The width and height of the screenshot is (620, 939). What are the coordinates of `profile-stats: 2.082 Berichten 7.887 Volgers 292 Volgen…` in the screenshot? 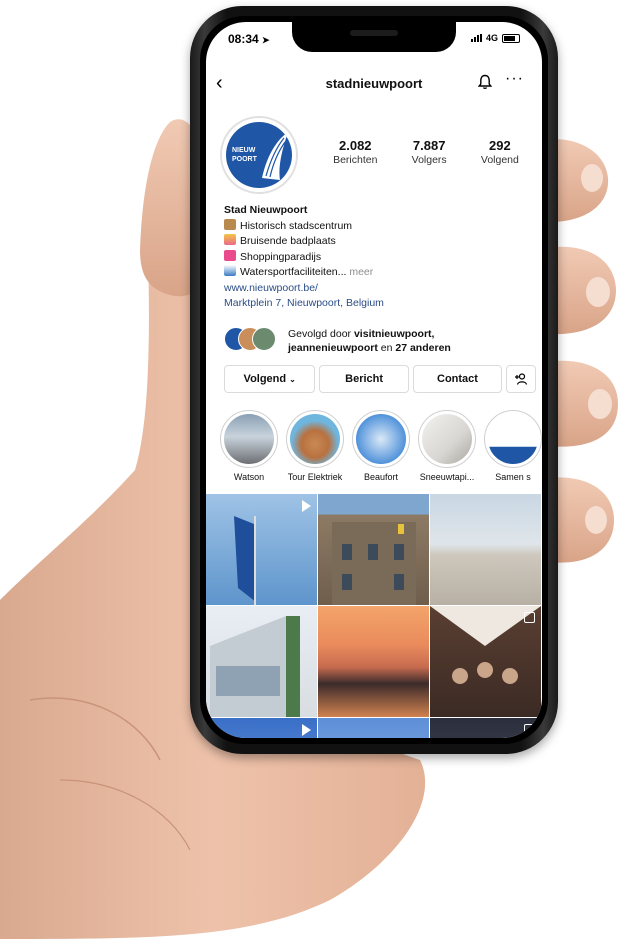 It's located at (426, 152).